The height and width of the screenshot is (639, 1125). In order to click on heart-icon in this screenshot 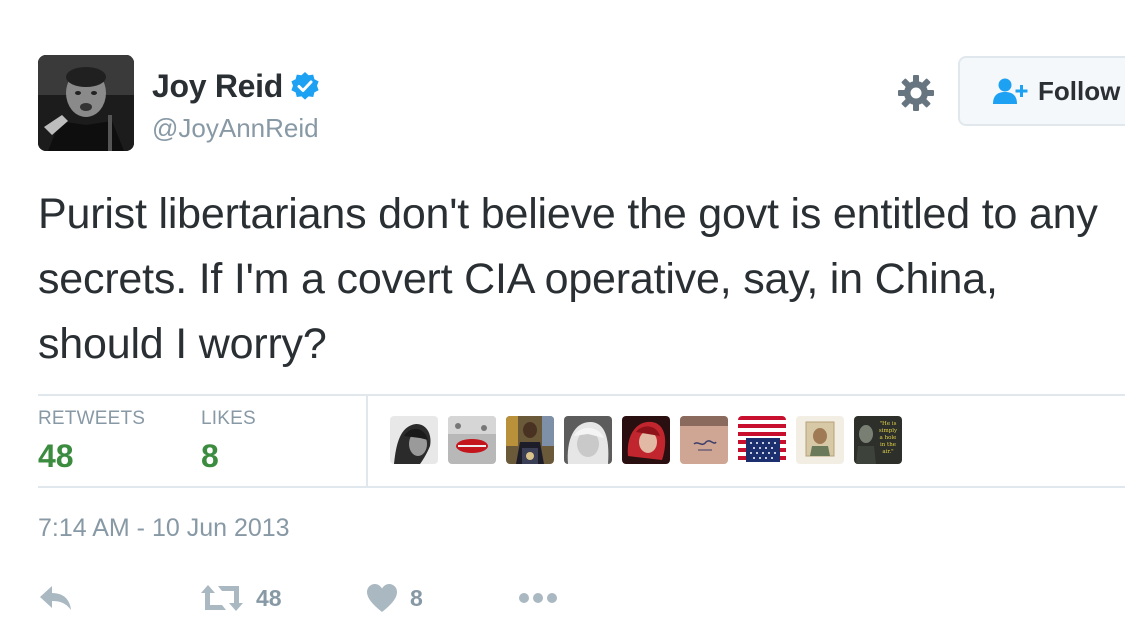, I will do `click(382, 598)`.